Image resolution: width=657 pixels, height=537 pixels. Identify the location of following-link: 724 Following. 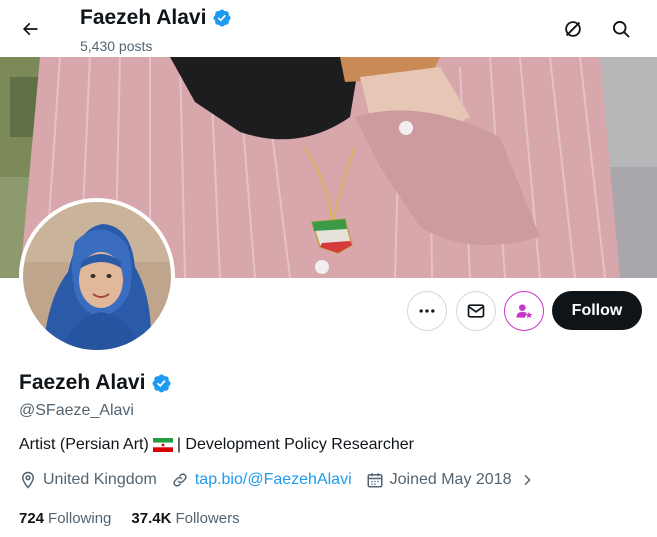
(65, 518).